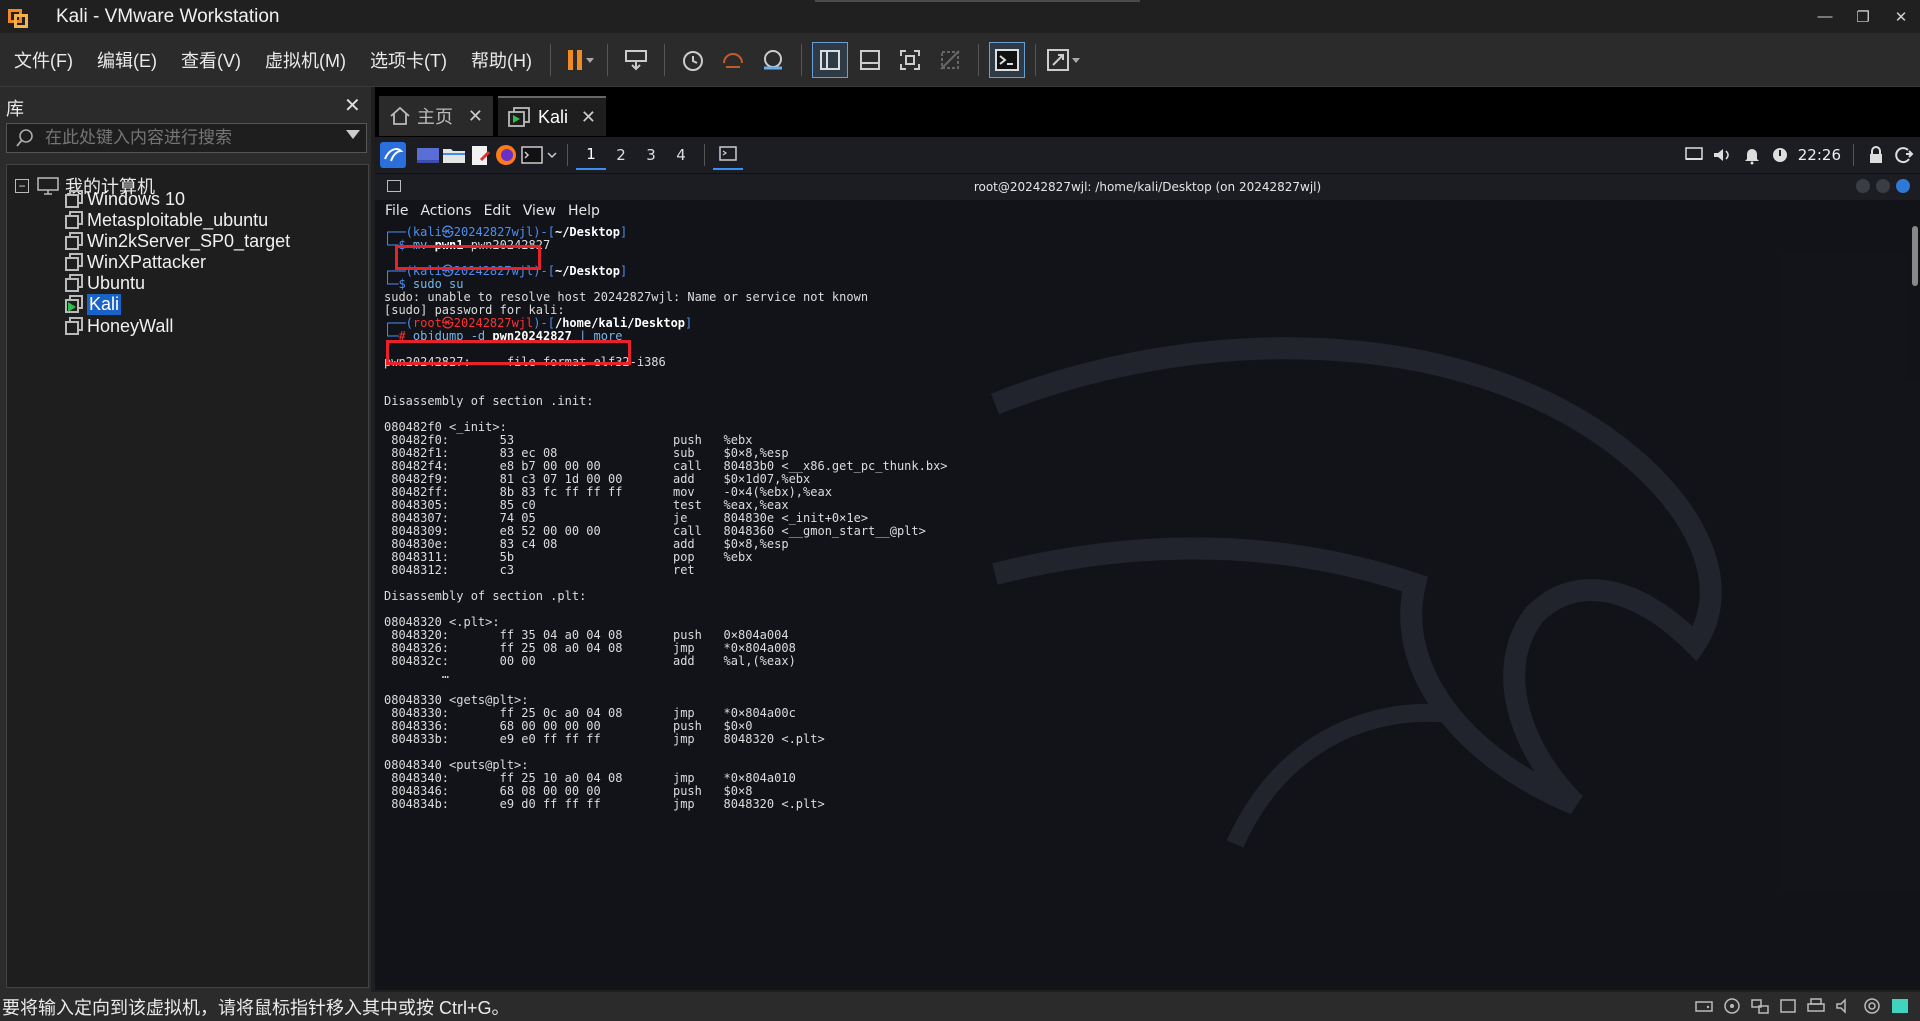 Image resolution: width=1920 pixels, height=1021 pixels. Describe the element at coordinates (870, 60) in the screenshot. I see `thumbnail-bar-button` at that location.